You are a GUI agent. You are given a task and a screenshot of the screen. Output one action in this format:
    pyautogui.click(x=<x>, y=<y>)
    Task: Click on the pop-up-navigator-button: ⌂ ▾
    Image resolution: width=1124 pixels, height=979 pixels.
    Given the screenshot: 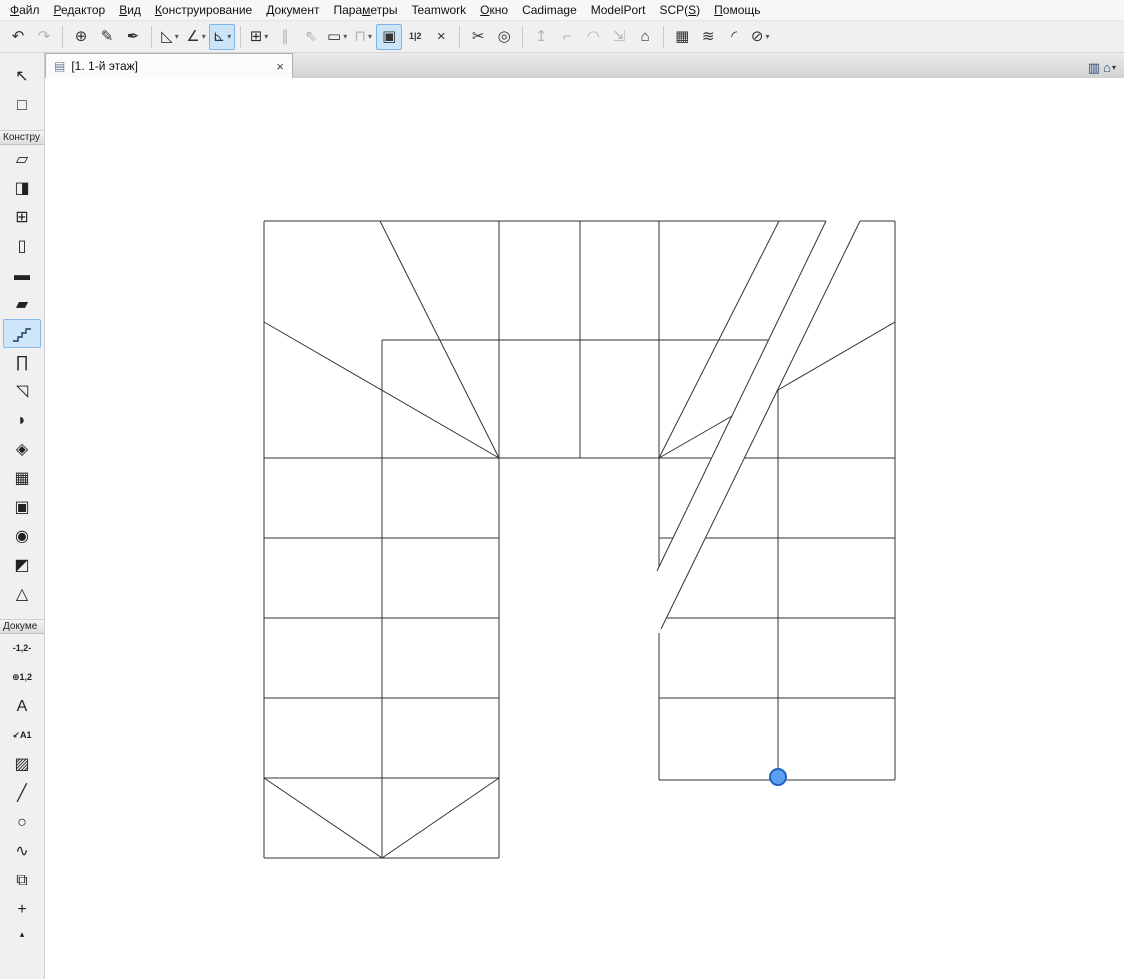 What is the action you would take?
    pyautogui.click(x=1109, y=67)
    